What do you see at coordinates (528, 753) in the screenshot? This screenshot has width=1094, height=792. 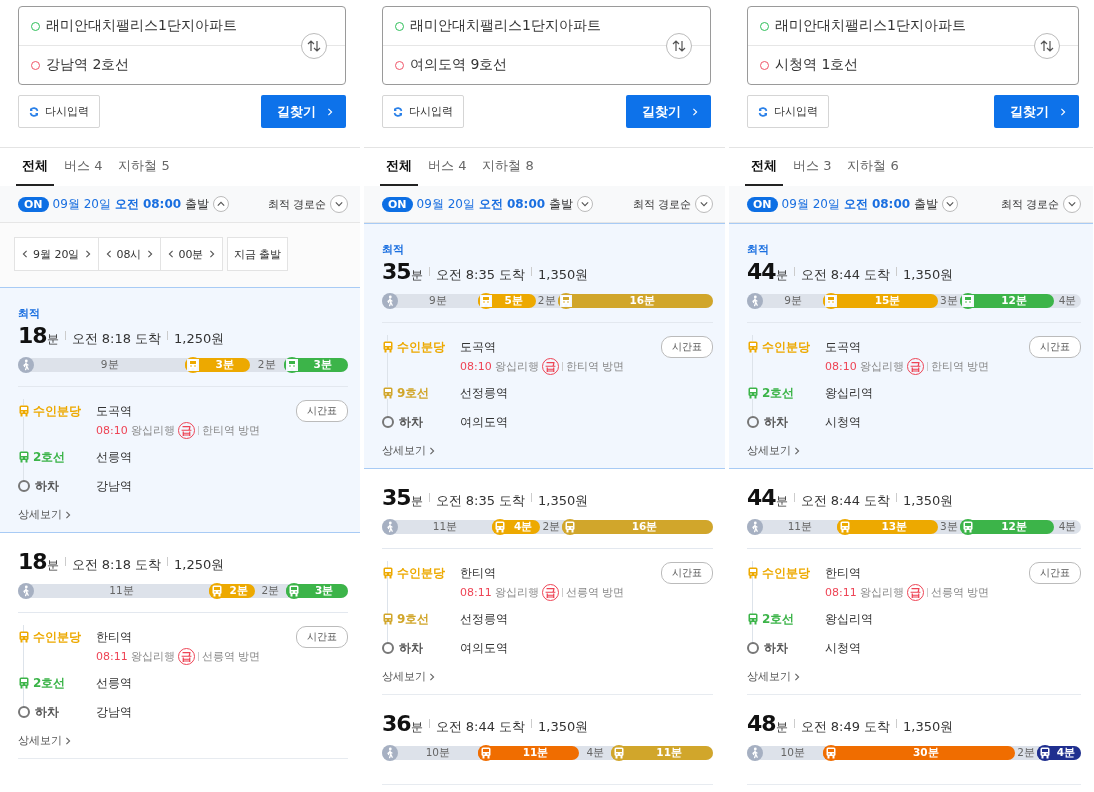 I see `transit-segment: 11분` at bounding box center [528, 753].